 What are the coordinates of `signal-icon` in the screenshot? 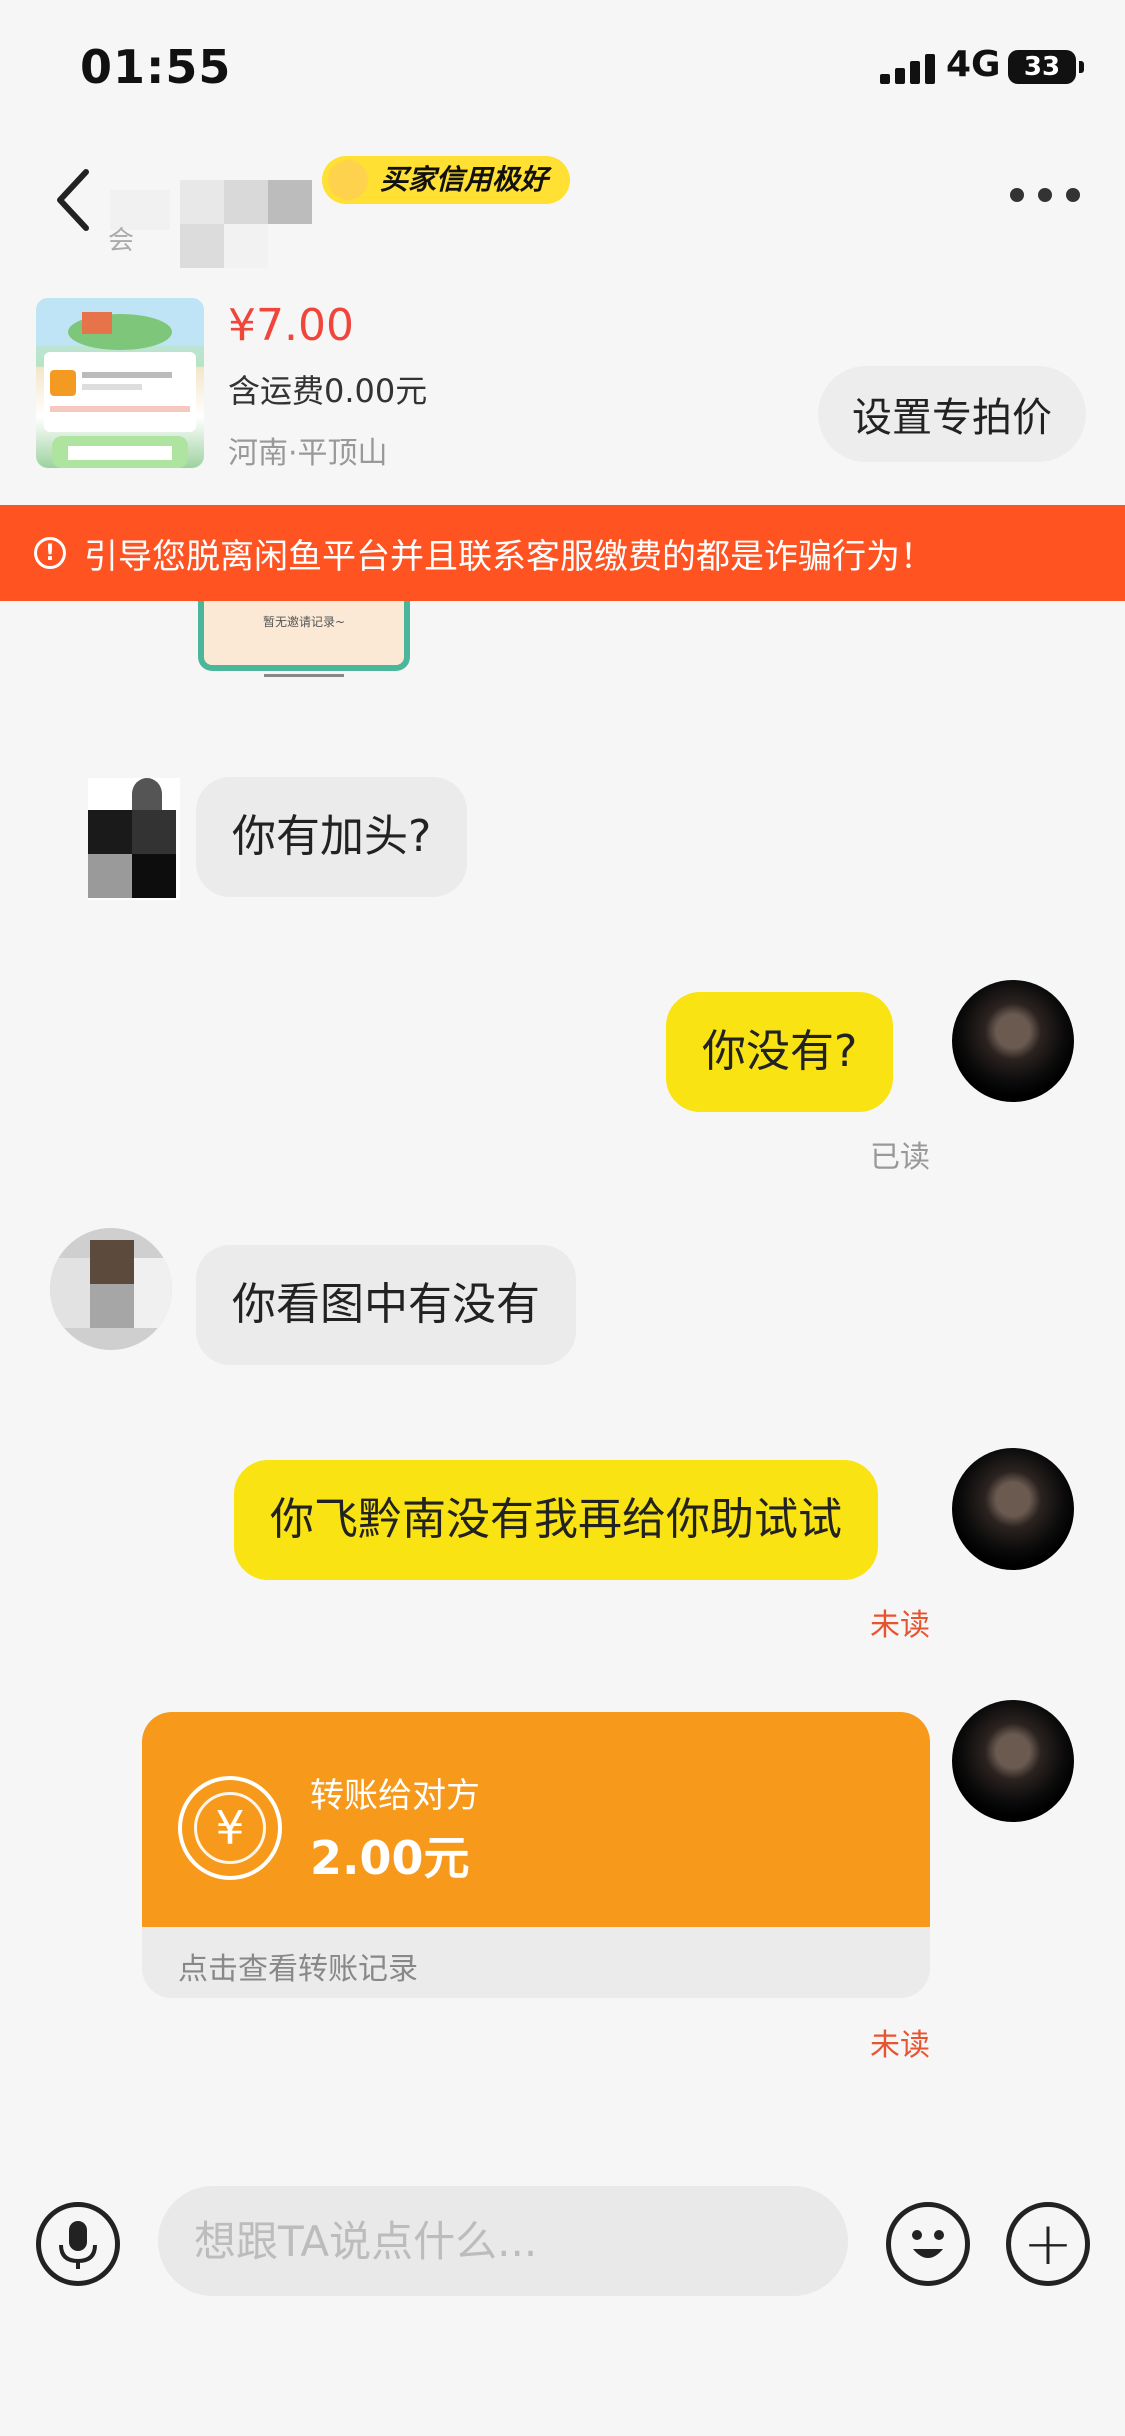 It's located at (908, 68).